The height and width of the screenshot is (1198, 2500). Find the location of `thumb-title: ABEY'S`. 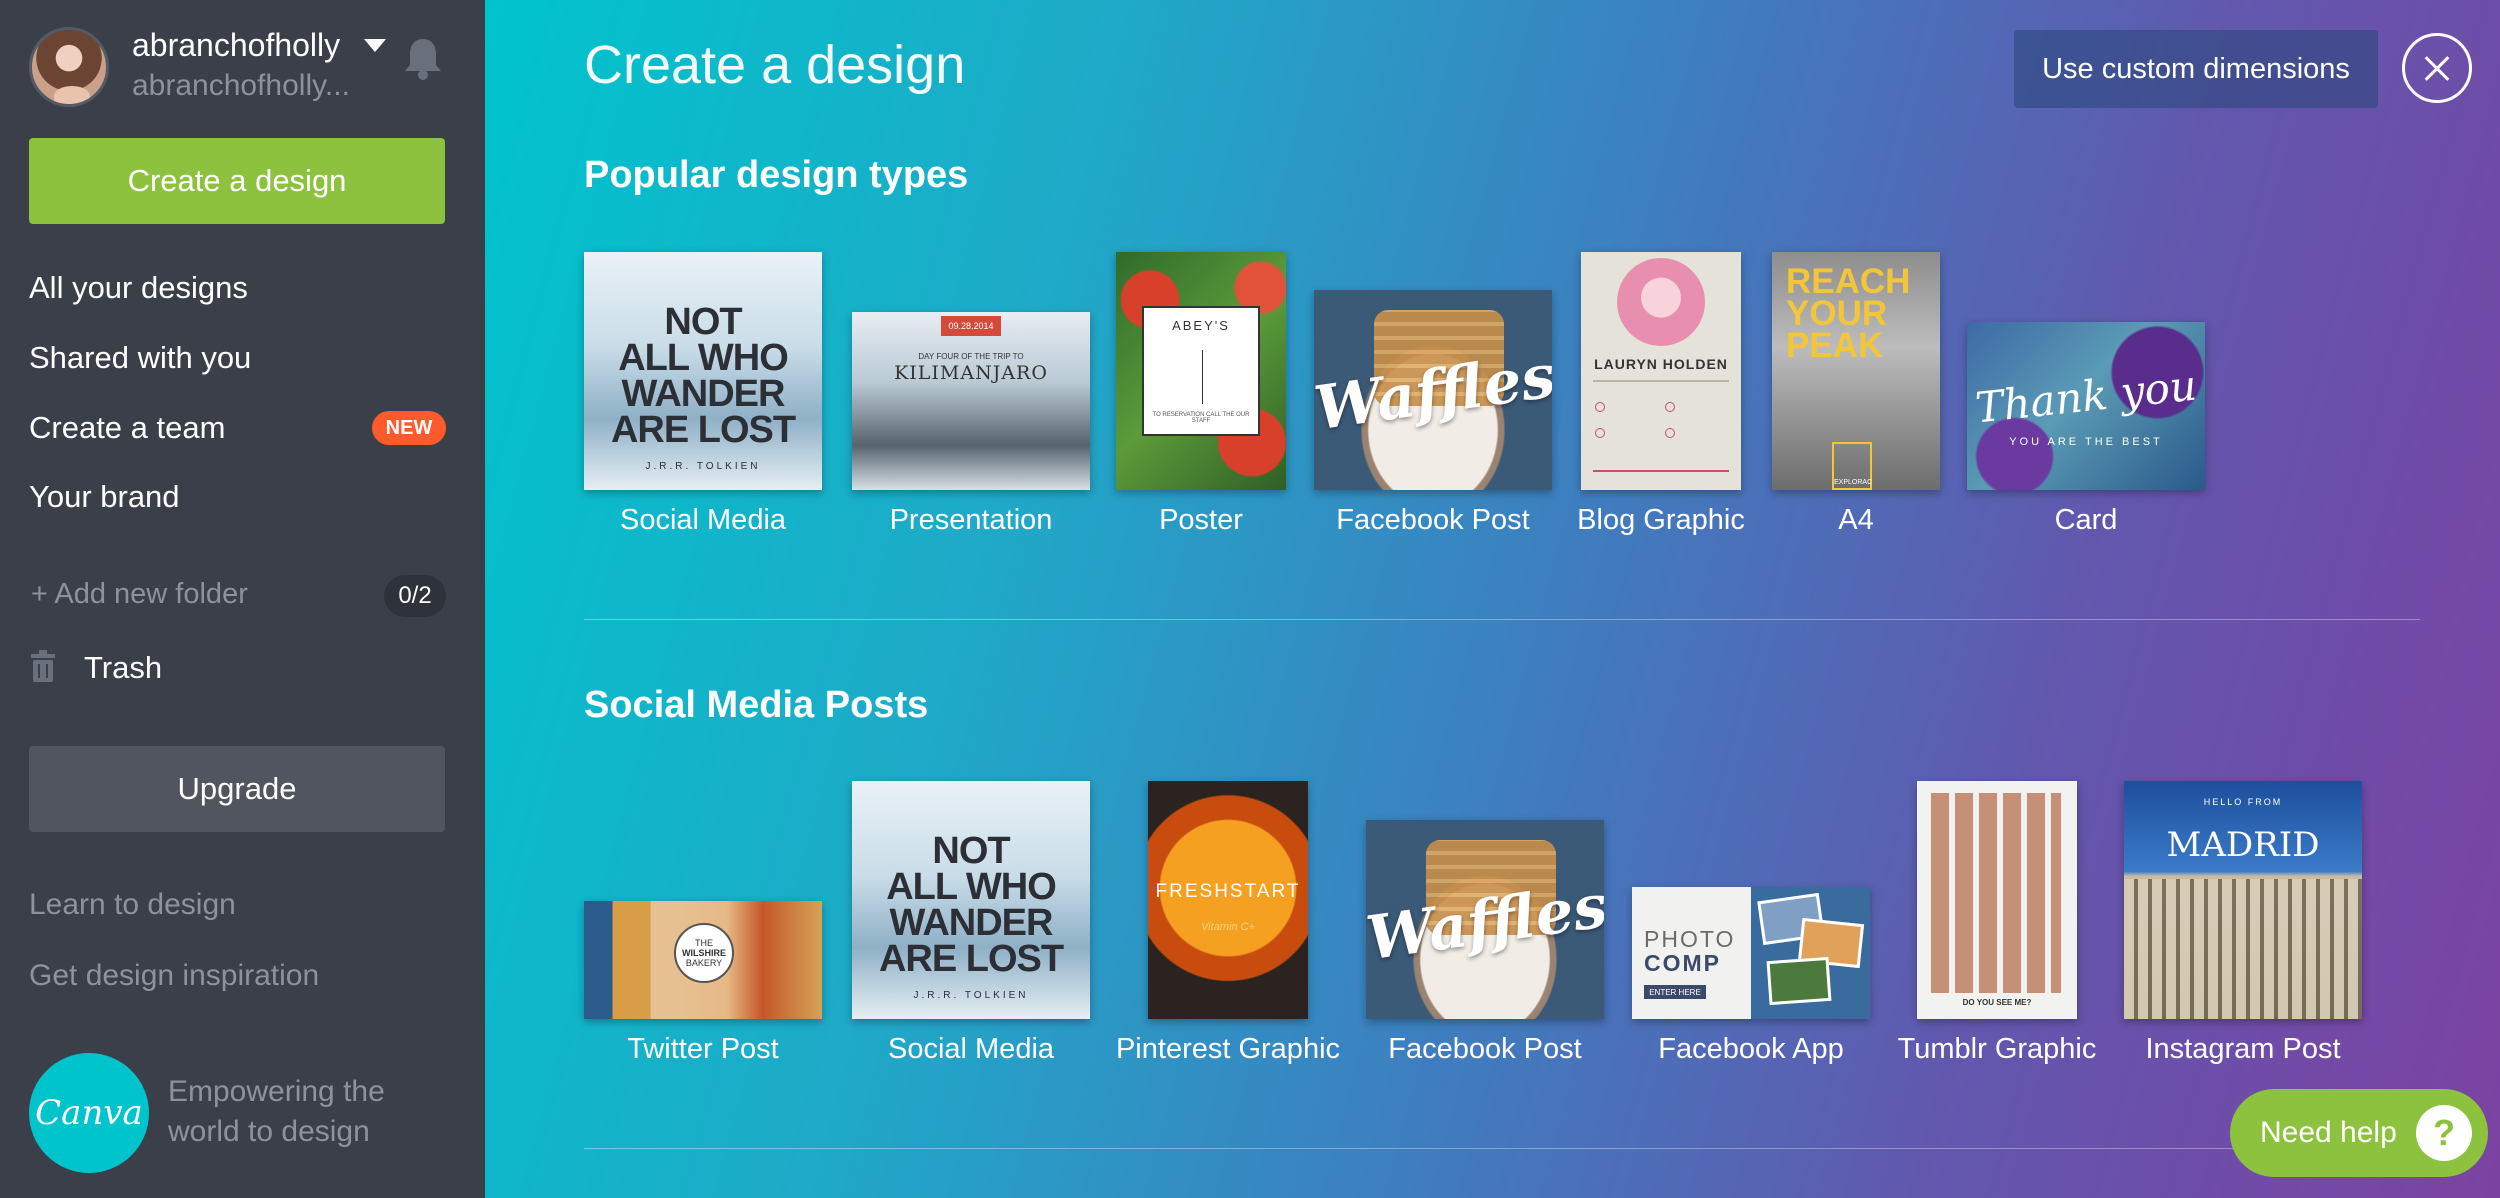

thumb-title: ABEY'S is located at coordinates (1201, 325).